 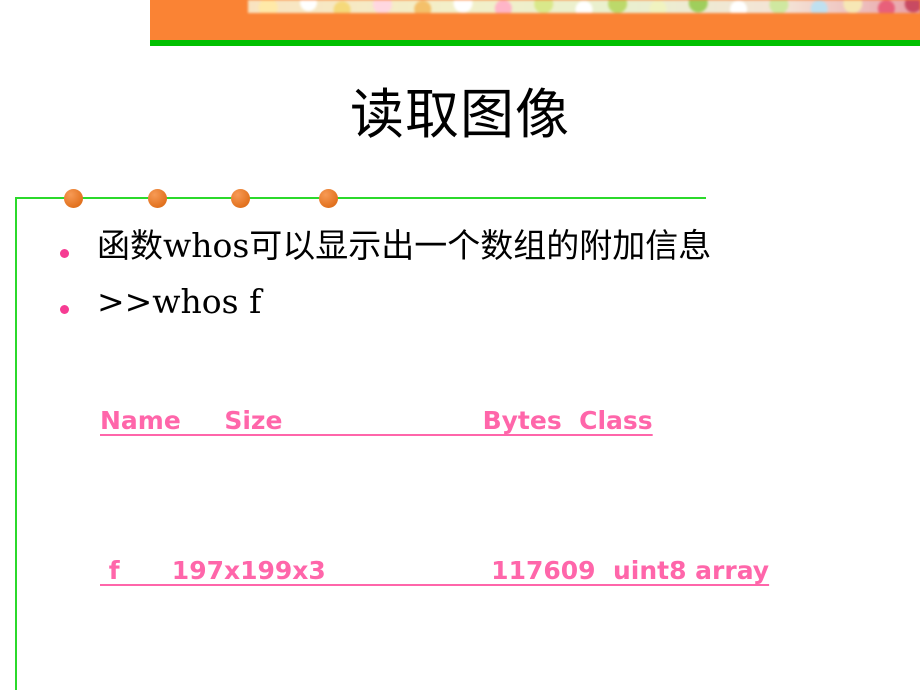 What do you see at coordinates (462, 271) in the screenshot?
I see `slide-body: 函数whos可以显示出一个数组的附加信息 >>whos f` at bounding box center [462, 271].